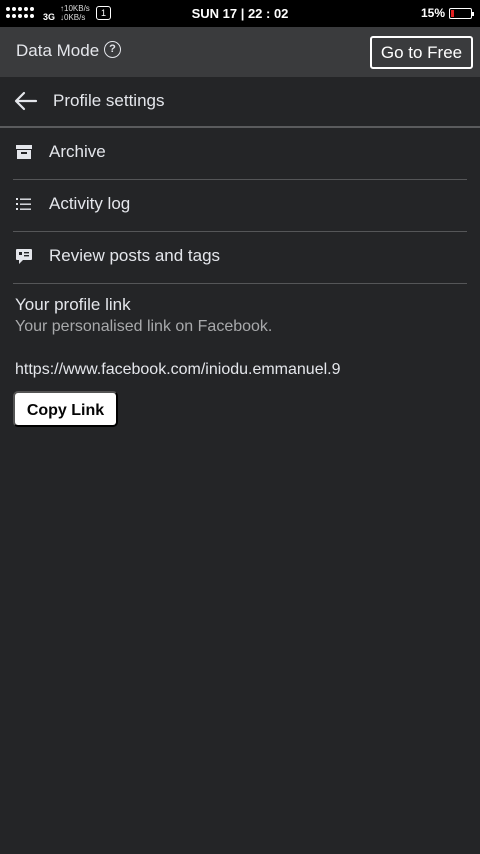  What do you see at coordinates (240, 205) in the screenshot?
I see `menu-item-activity-log: Activity log` at bounding box center [240, 205].